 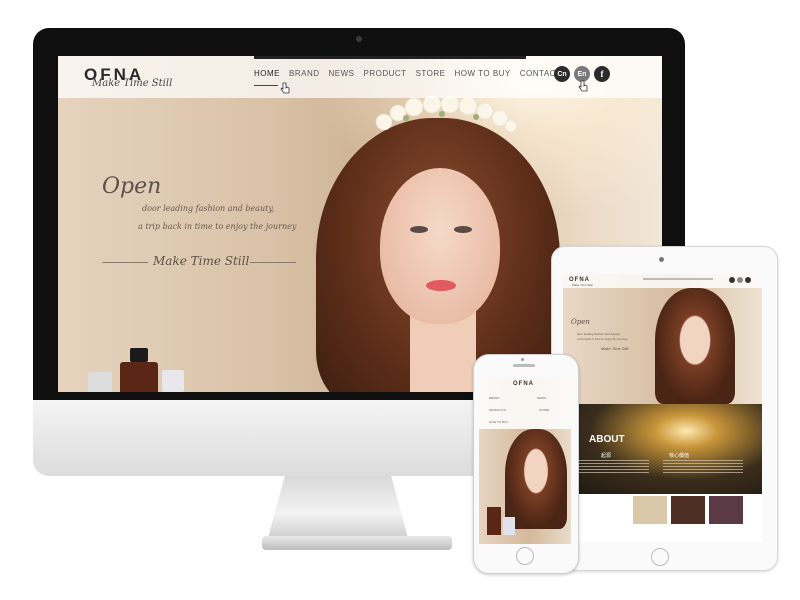 I want to click on model-eye-right, so click(x=463, y=229).